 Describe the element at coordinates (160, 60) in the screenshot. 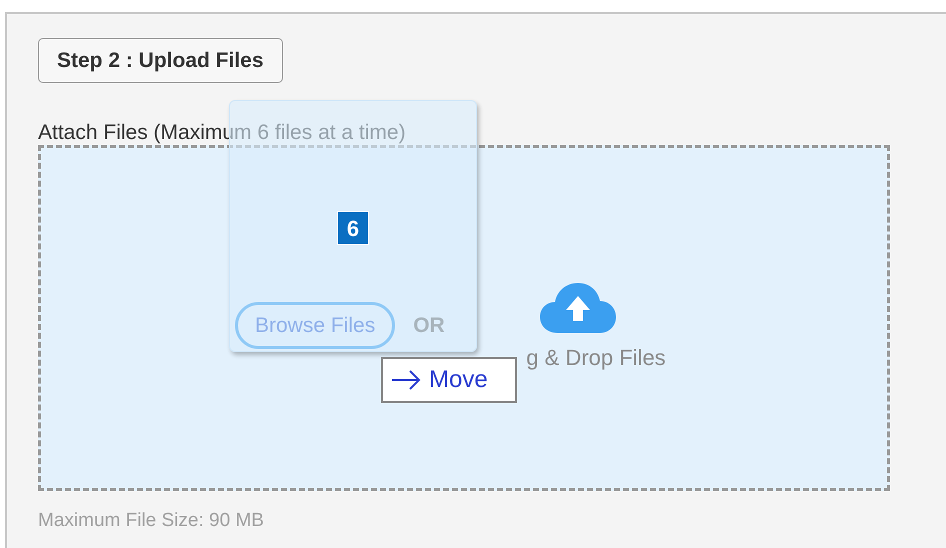

I see `step-button: Step 2 : Upload Files` at that location.